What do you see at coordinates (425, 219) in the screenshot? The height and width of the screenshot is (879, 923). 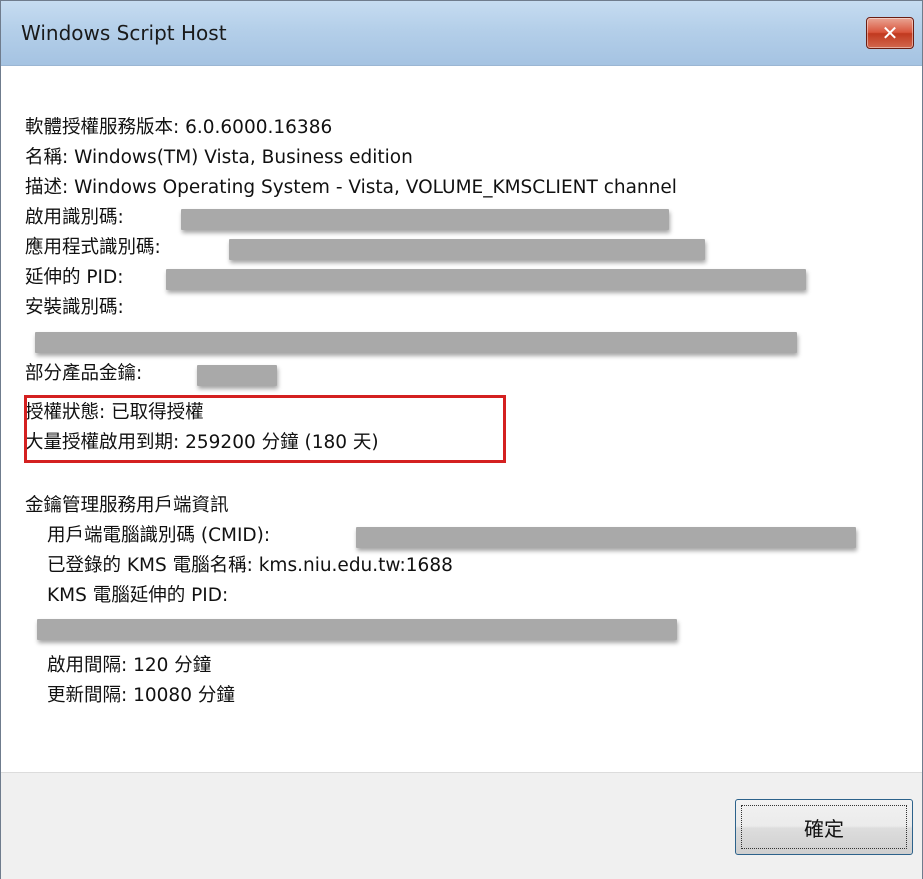 I see `activation-id-redaction` at bounding box center [425, 219].